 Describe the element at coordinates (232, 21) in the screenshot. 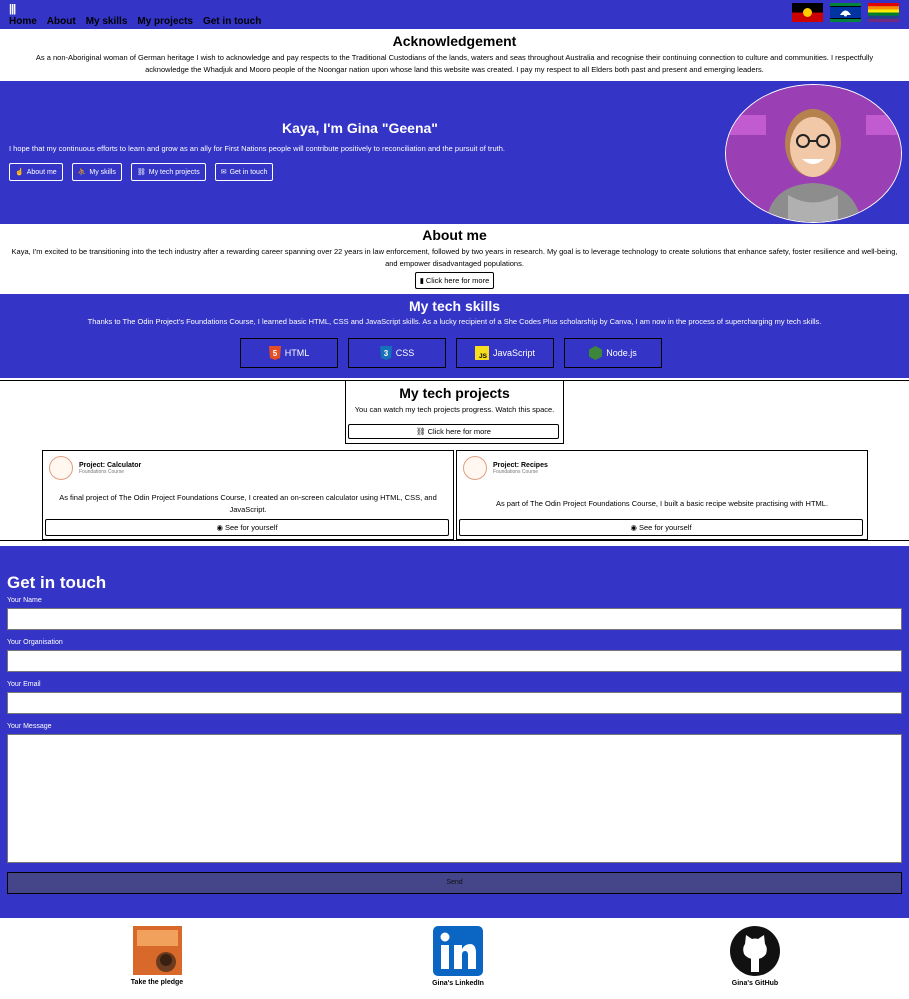

I see `nav-link-contact: Get in touch` at that location.